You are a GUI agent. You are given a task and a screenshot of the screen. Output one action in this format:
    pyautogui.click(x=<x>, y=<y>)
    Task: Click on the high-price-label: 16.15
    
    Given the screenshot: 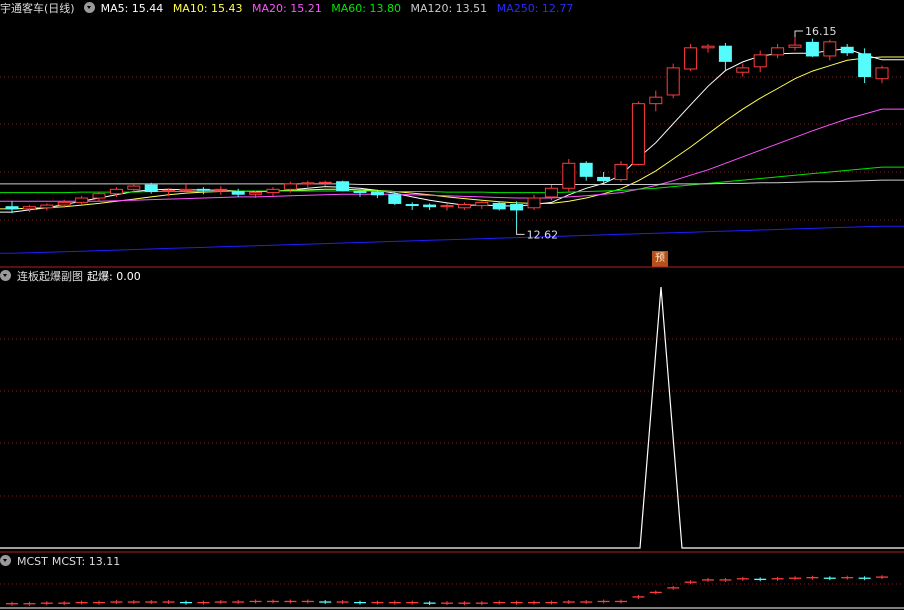 What is the action you would take?
    pyautogui.click(x=821, y=31)
    